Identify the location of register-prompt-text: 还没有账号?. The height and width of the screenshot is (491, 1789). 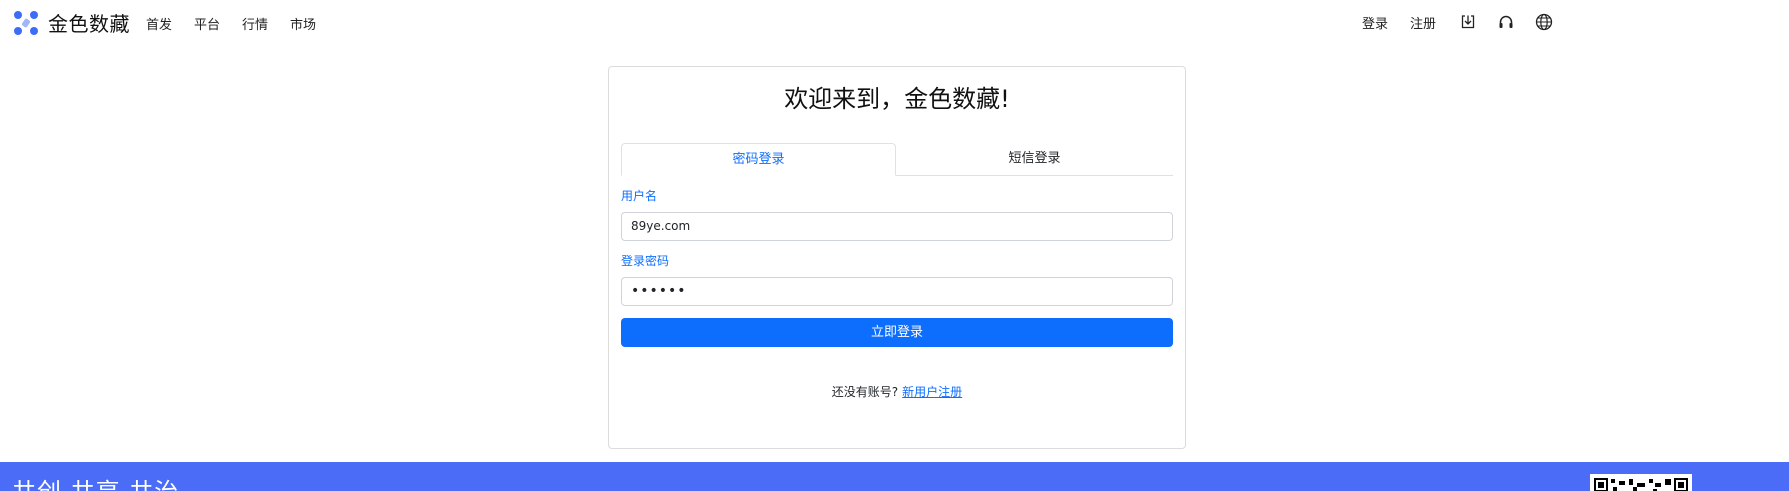
(865, 392).